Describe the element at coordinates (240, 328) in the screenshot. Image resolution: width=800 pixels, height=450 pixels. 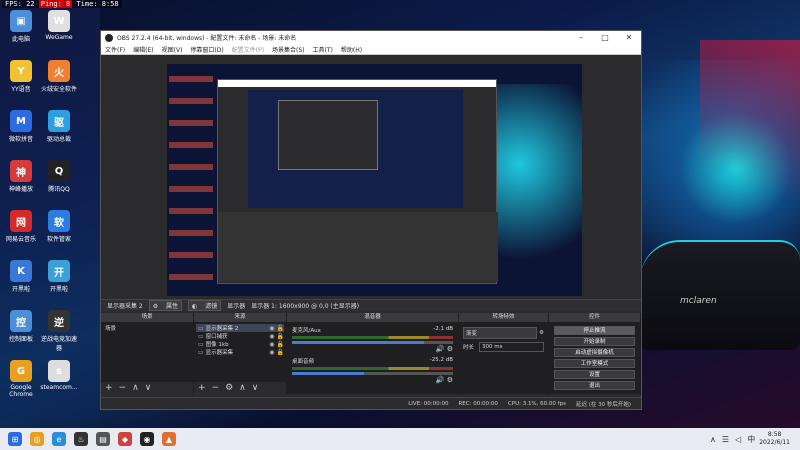
I see `source-item: ▭ 显示器采集 2 ◉ 🔓` at that location.